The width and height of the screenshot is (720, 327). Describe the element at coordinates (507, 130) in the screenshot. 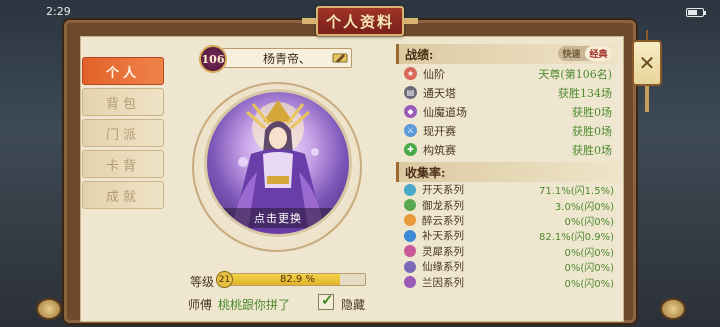

I see `stat-row-match: ⚔ 现开赛 获胜0场` at that location.